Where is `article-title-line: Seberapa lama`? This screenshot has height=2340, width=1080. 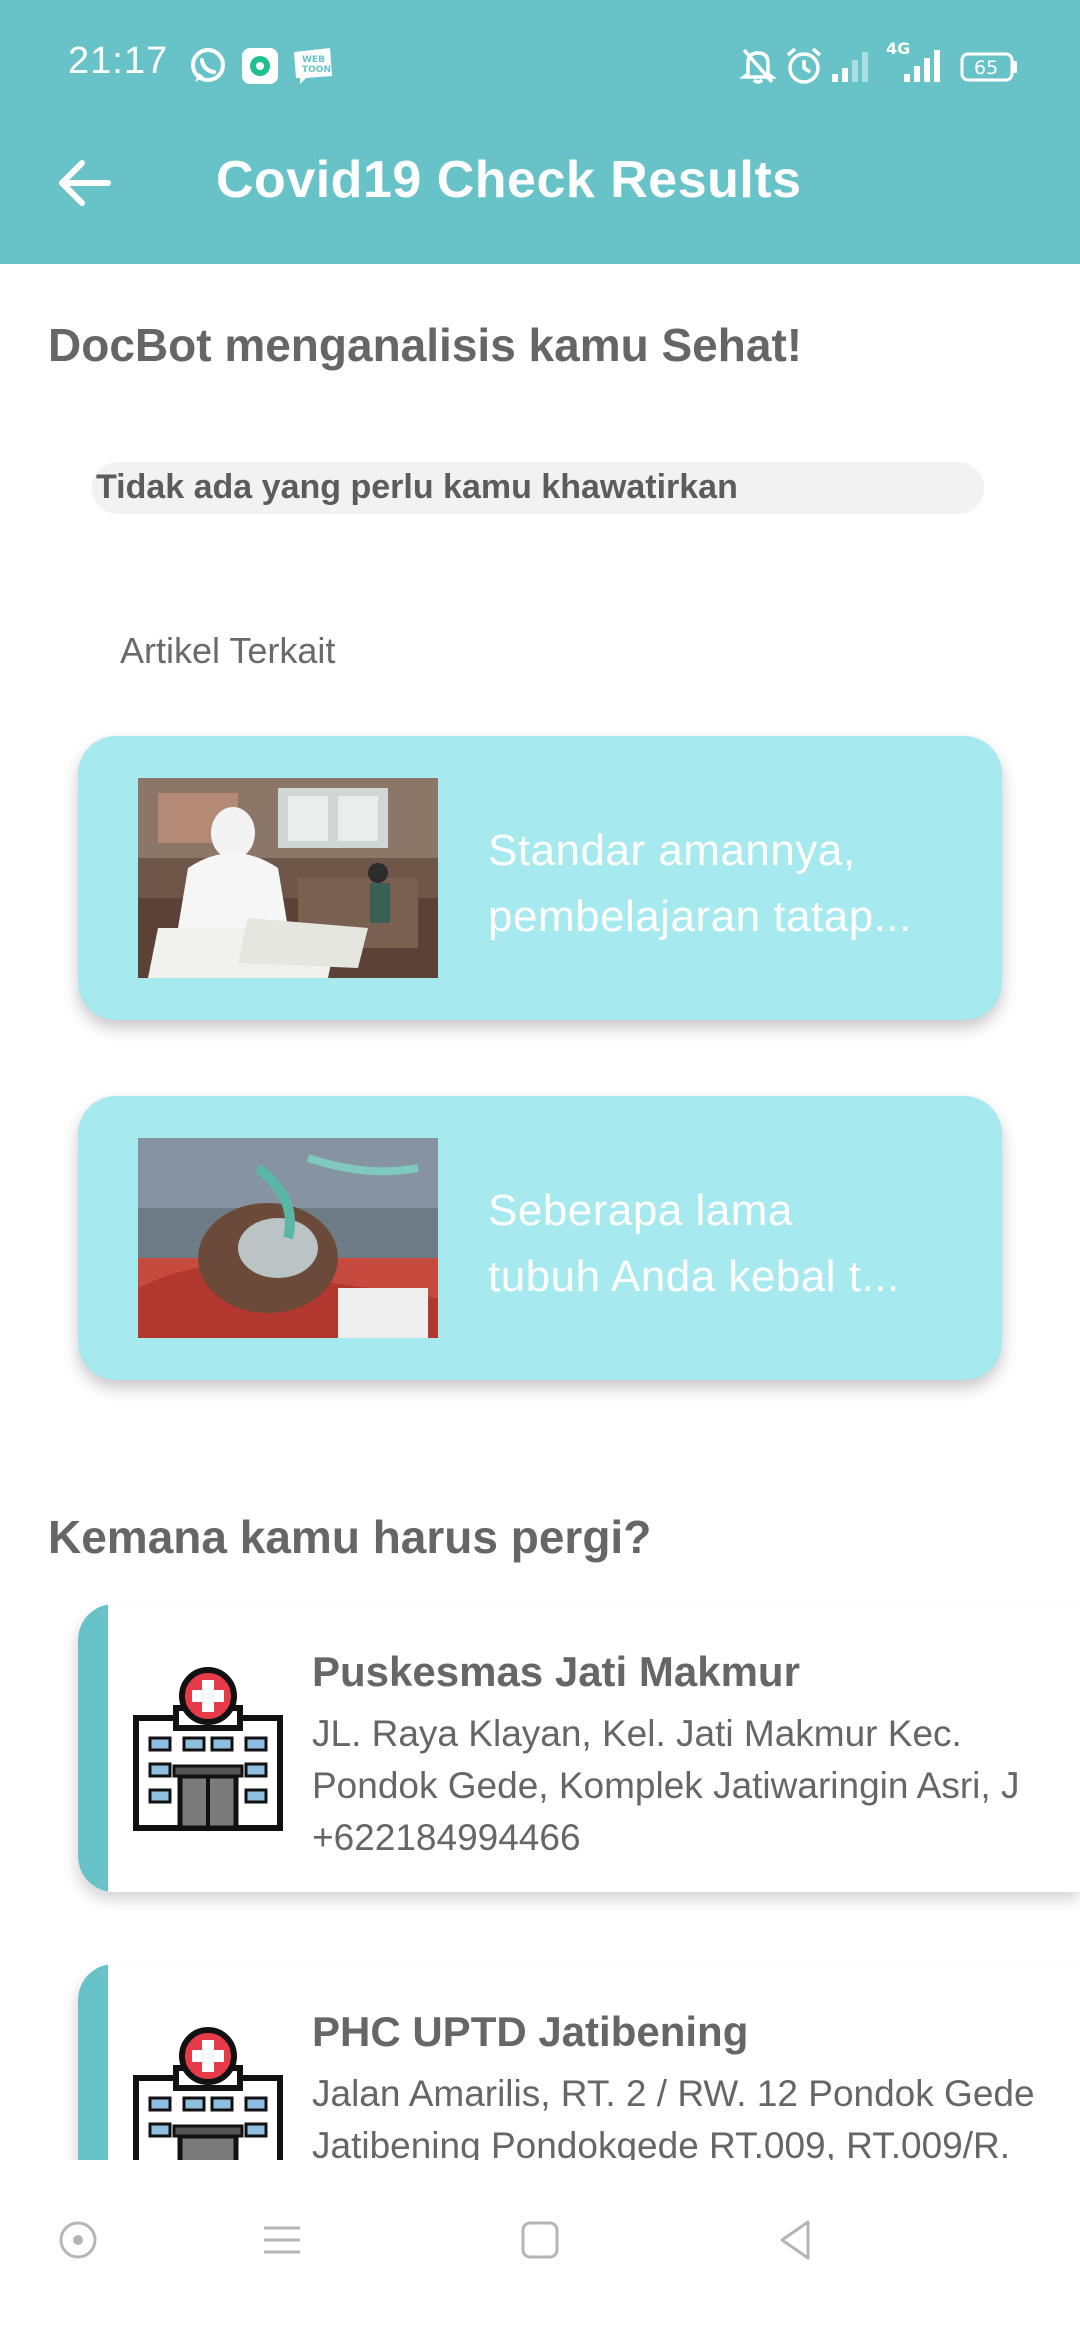
article-title-line: Seberapa lama is located at coordinates (640, 1210).